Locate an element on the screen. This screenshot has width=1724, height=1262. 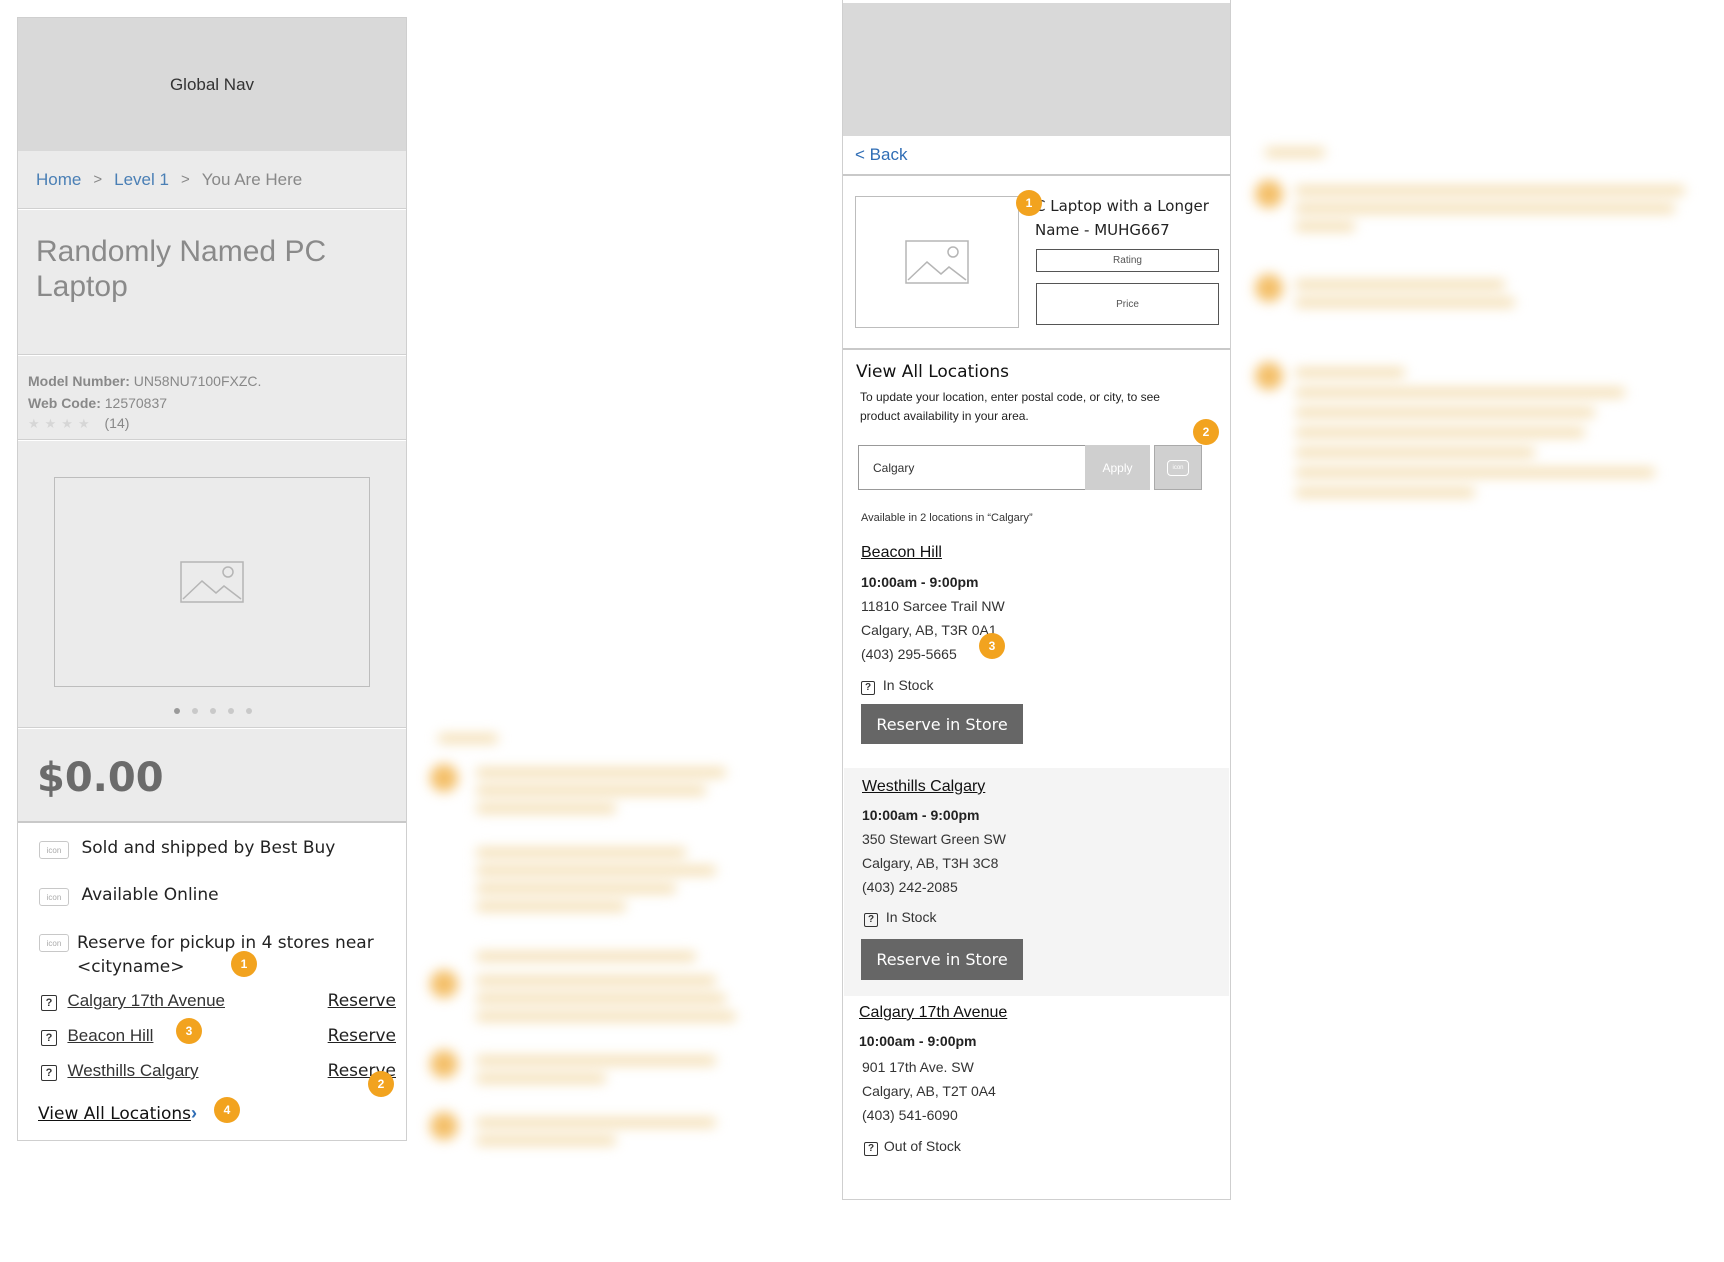
availability-summary: Available in 2 locations in “Calgary” is located at coordinates (947, 518).